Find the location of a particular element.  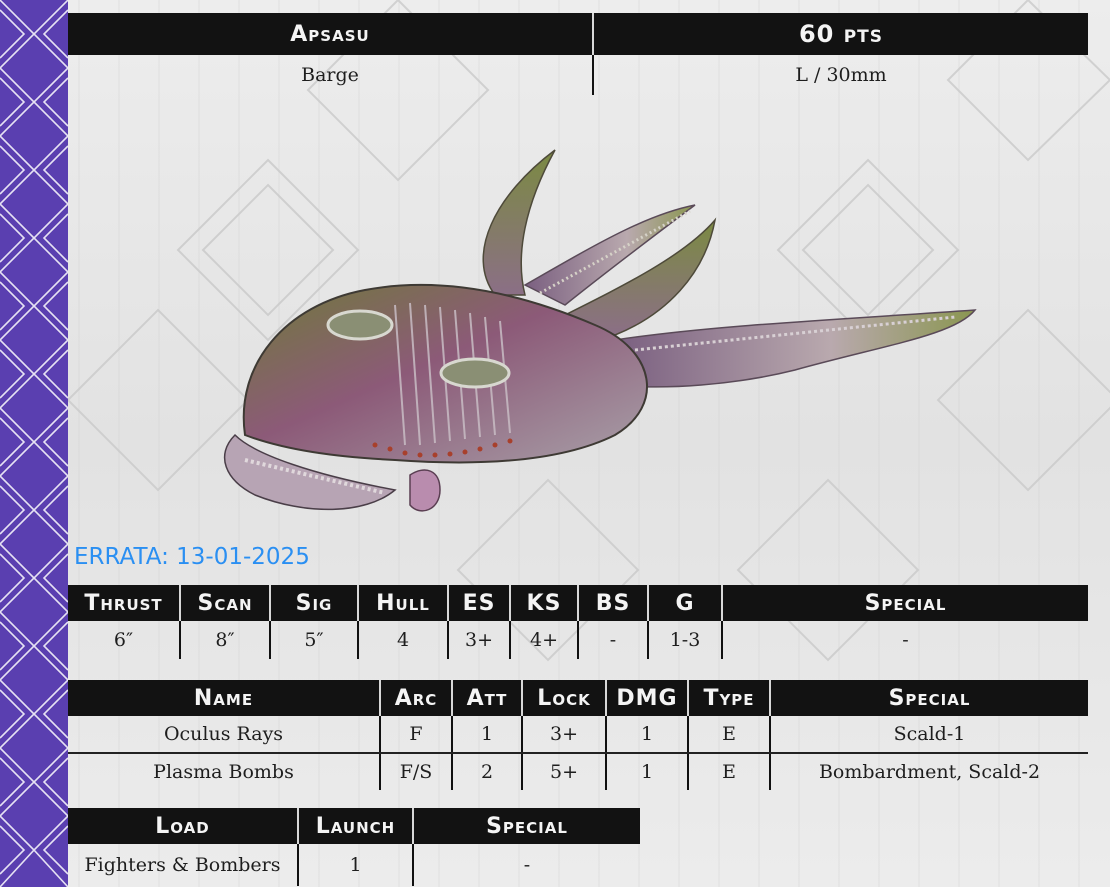

stat-header-ks: KS is located at coordinates (543, 603).